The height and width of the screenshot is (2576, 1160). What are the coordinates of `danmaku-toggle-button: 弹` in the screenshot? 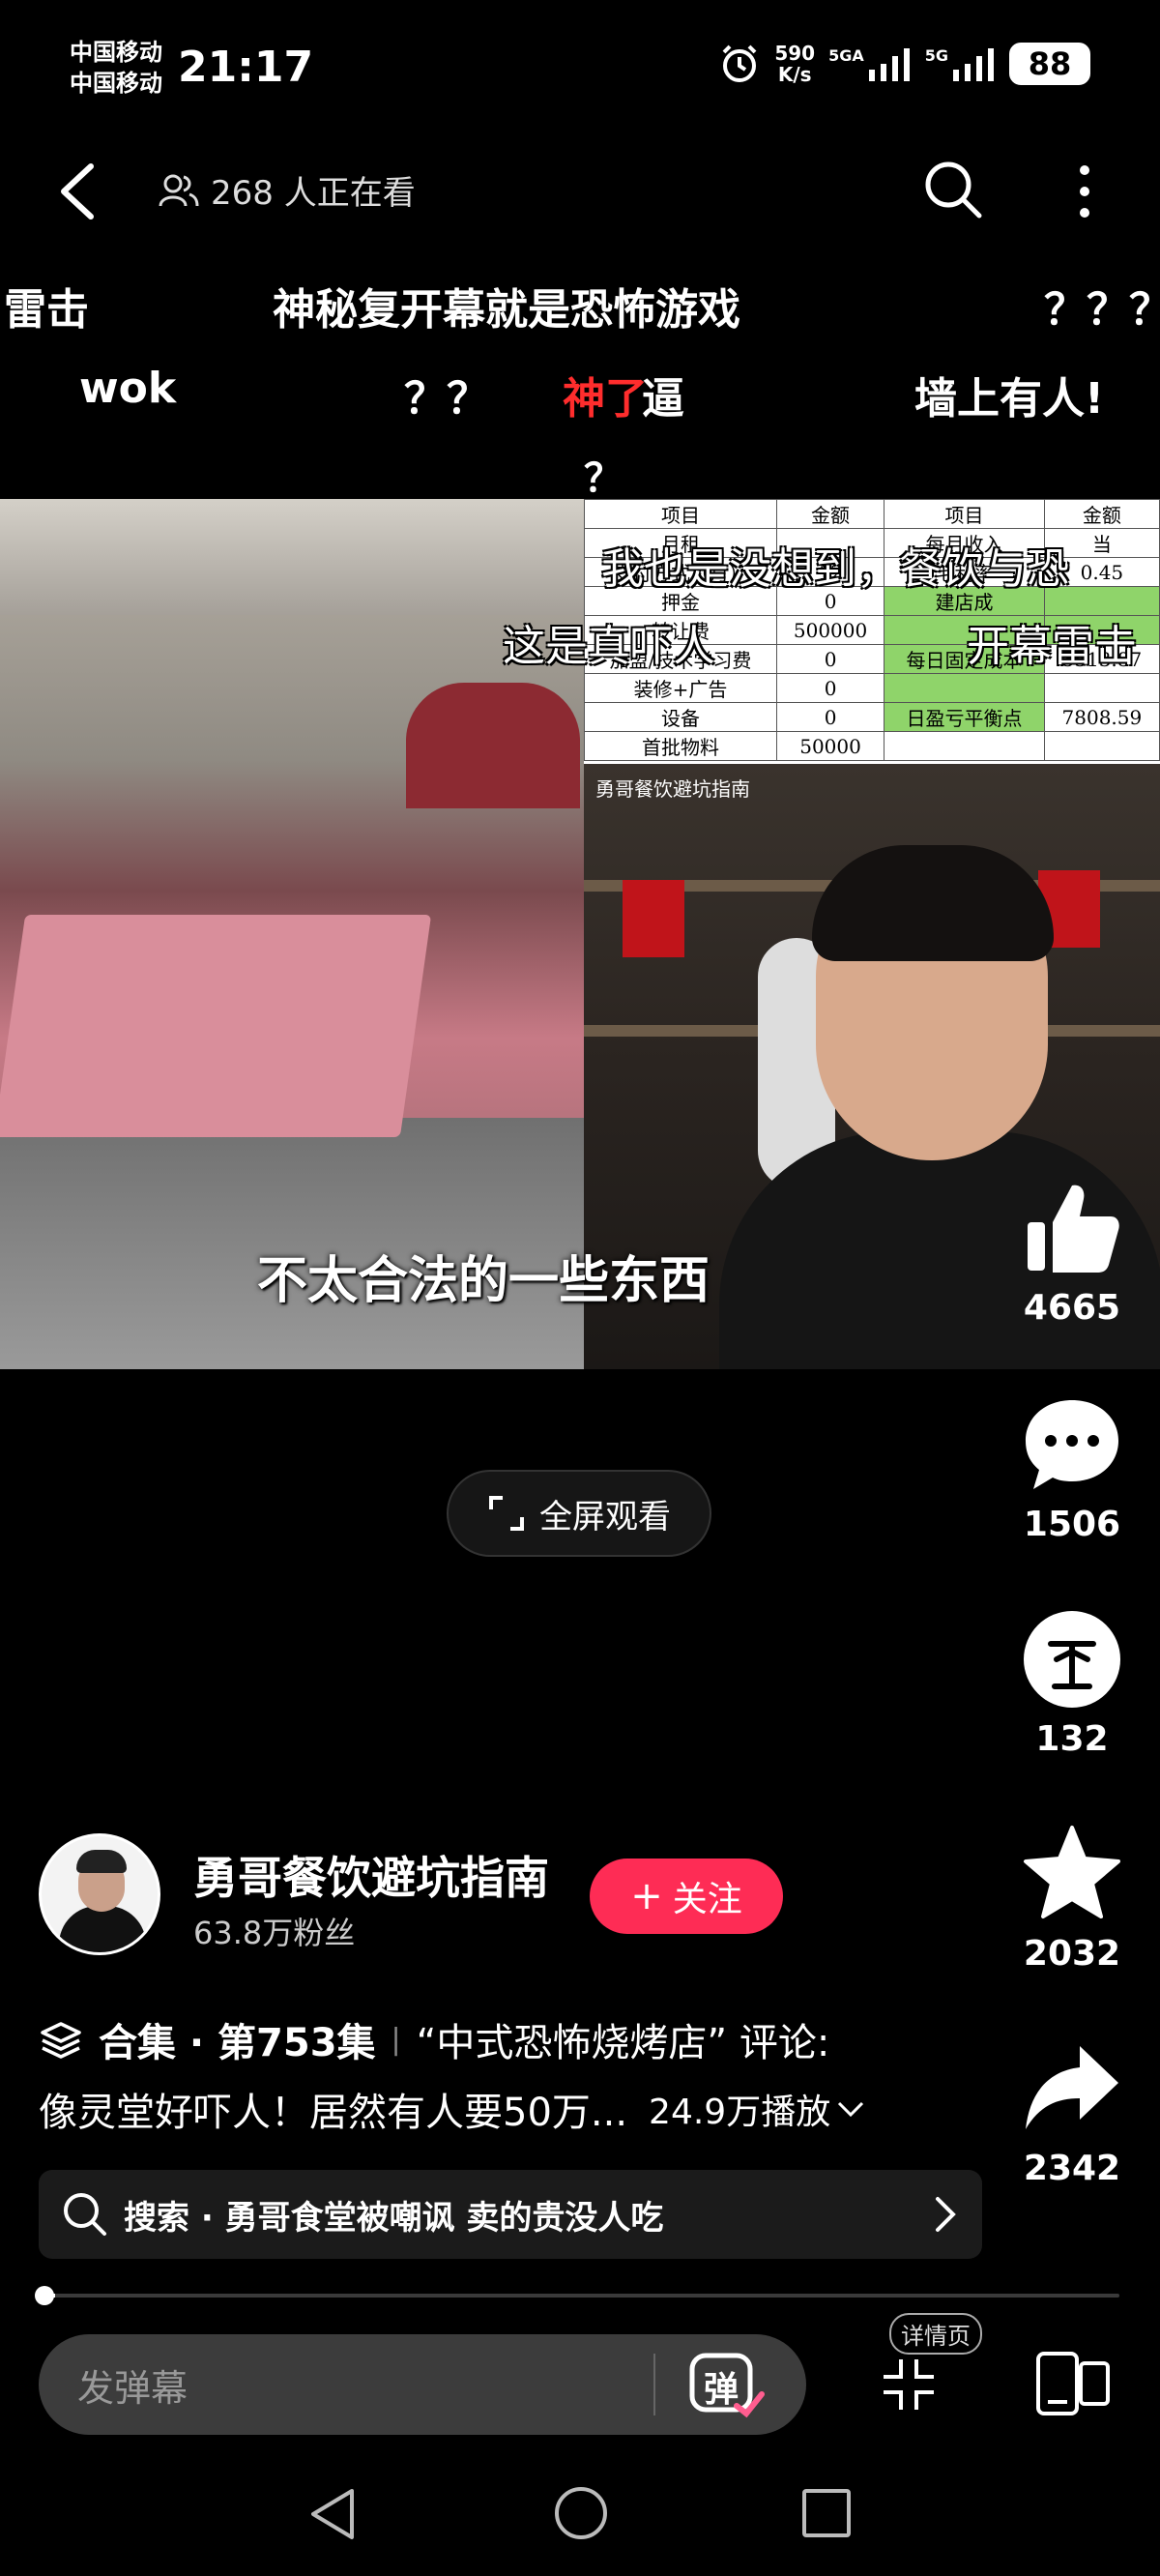 It's located at (727, 2384).